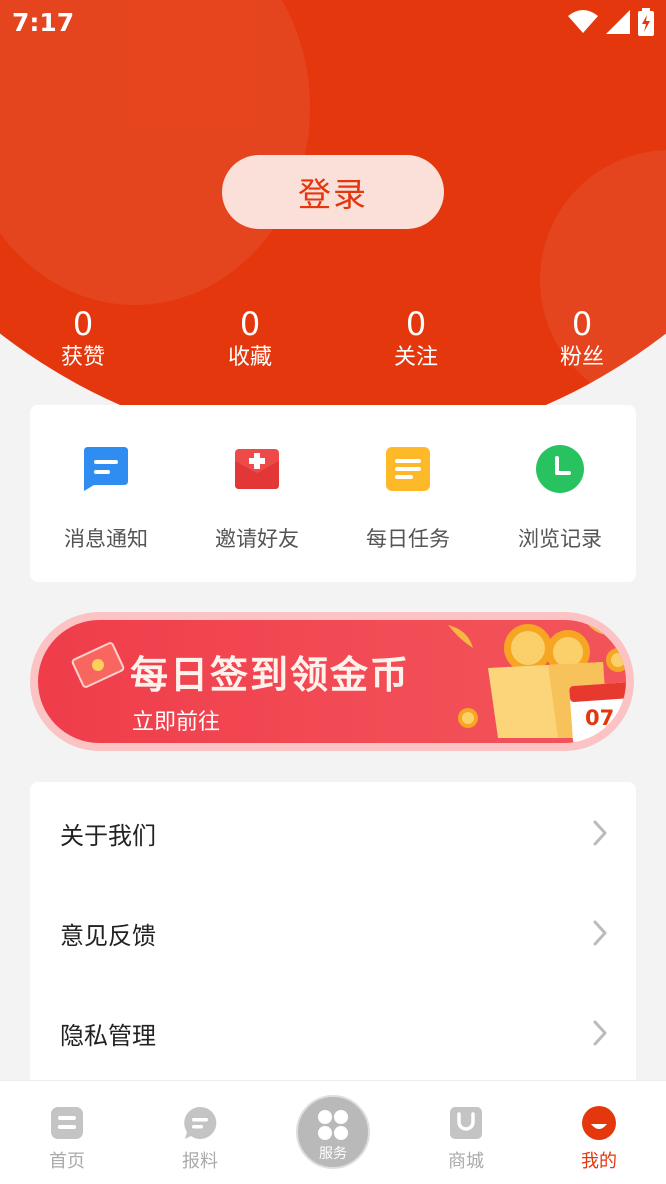 This screenshot has height=1184, width=666. Describe the element at coordinates (200, 1161) in the screenshot. I see `tab-report-label: 报料` at that location.